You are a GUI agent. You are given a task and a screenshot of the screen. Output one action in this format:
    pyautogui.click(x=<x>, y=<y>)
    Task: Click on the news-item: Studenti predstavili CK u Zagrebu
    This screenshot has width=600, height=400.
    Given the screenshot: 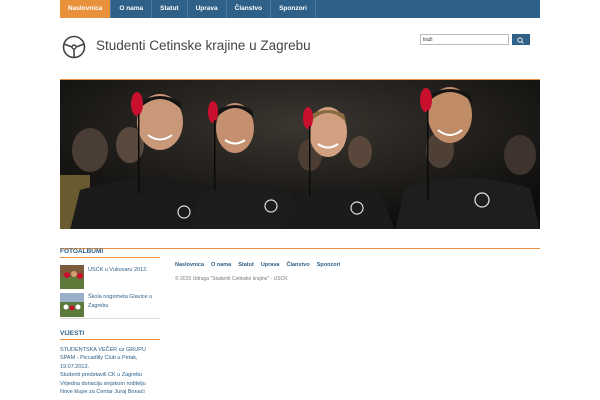 What is the action you would take?
    pyautogui.click(x=110, y=375)
    